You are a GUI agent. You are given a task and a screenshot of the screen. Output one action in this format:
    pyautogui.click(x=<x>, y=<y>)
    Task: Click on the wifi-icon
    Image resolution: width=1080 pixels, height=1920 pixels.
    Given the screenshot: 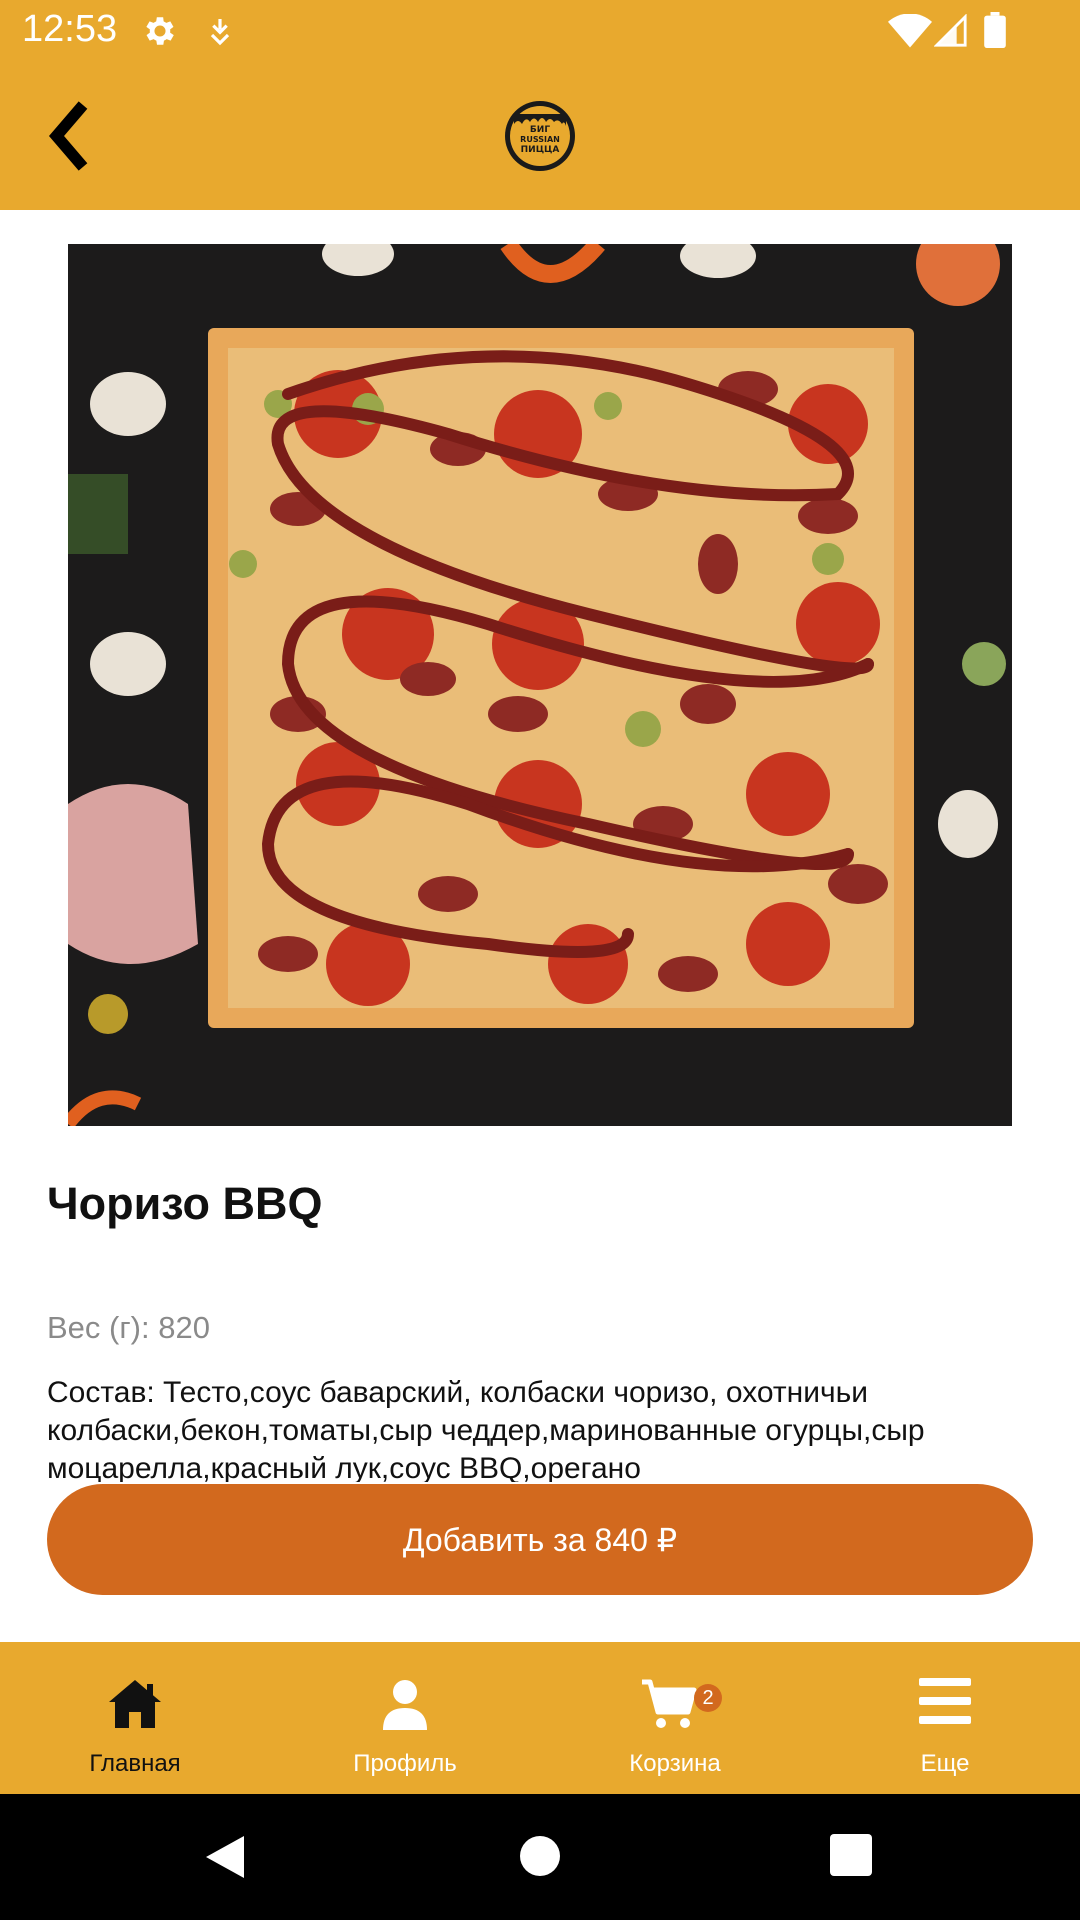 What is the action you would take?
    pyautogui.click(x=910, y=31)
    